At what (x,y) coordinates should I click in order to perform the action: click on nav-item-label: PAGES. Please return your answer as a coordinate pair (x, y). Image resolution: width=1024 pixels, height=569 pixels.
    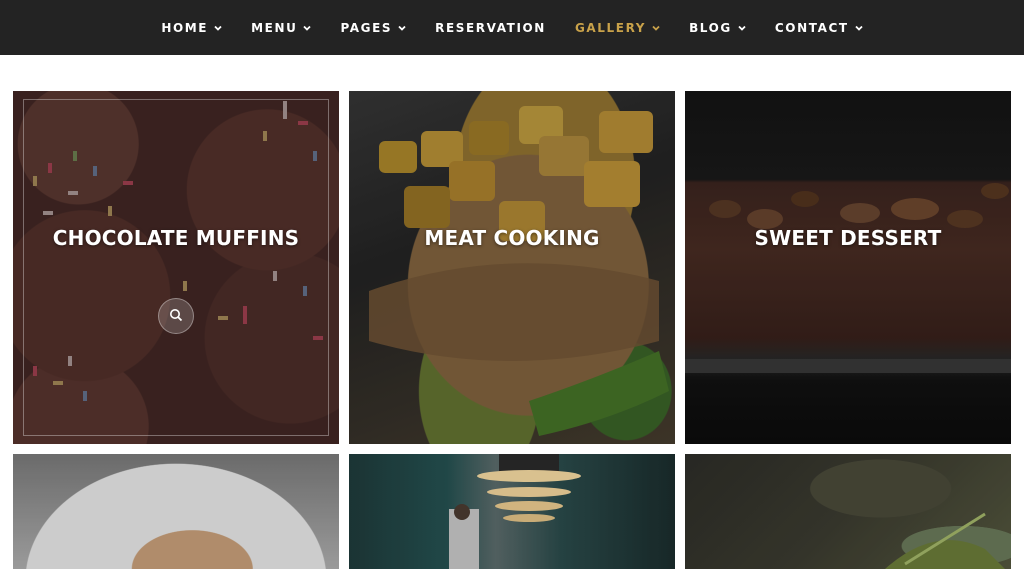
    Looking at the image, I should click on (366, 27).